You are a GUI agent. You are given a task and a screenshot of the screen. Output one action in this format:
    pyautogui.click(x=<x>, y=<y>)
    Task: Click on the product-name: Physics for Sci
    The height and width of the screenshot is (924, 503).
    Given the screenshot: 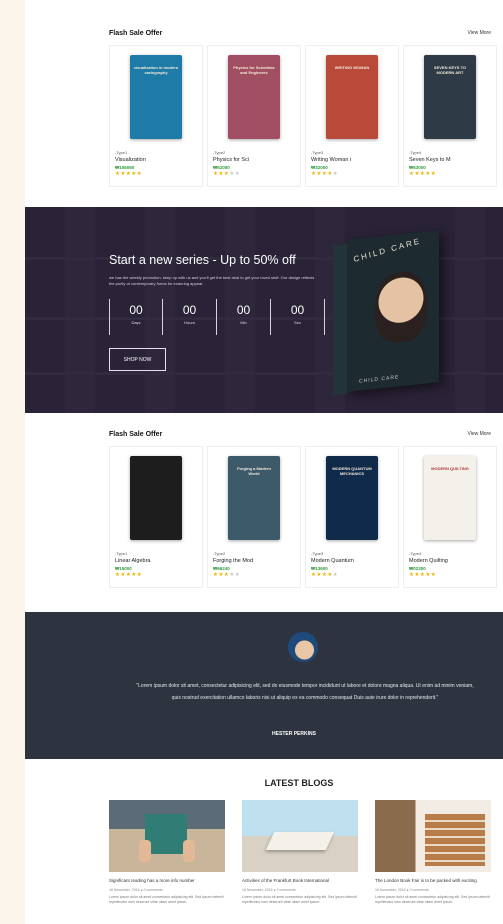 What is the action you would take?
    pyautogui.click(x=254, y=160)
    